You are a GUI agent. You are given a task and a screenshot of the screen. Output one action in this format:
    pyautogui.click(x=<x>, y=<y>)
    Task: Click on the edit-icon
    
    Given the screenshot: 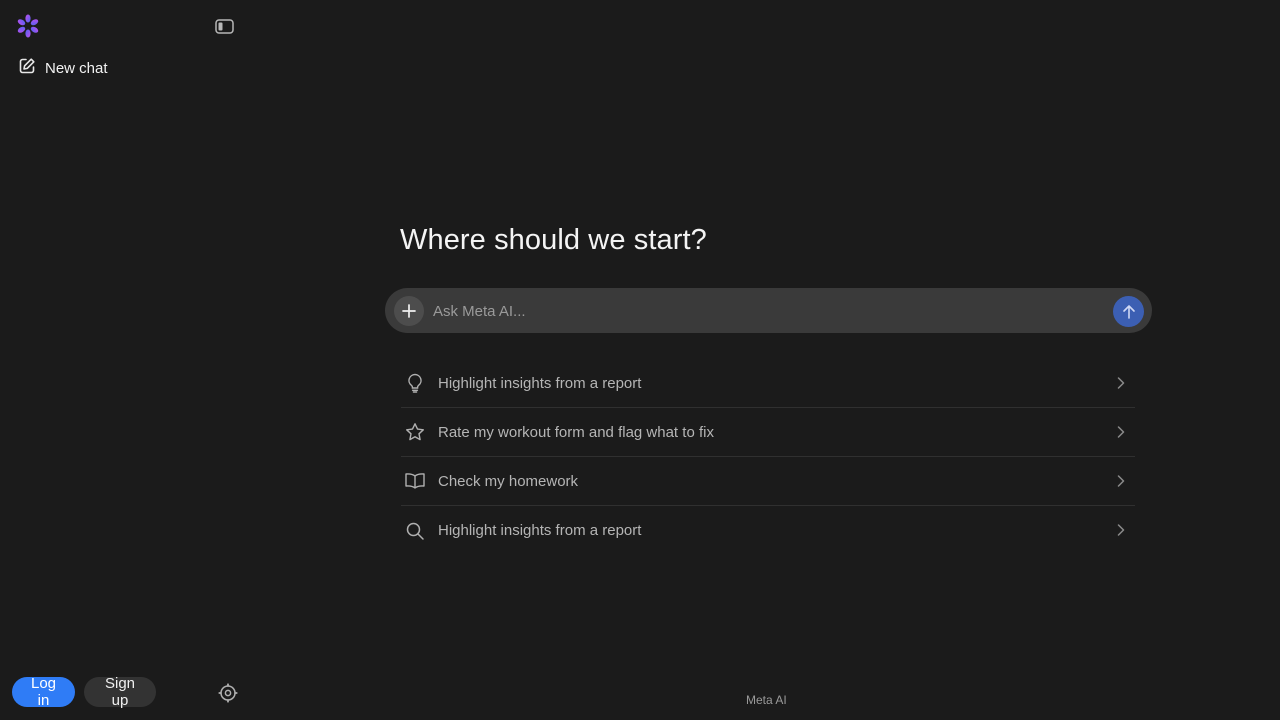 What is the action you would take?
    pyautogui.click(x=27, y=68)
    